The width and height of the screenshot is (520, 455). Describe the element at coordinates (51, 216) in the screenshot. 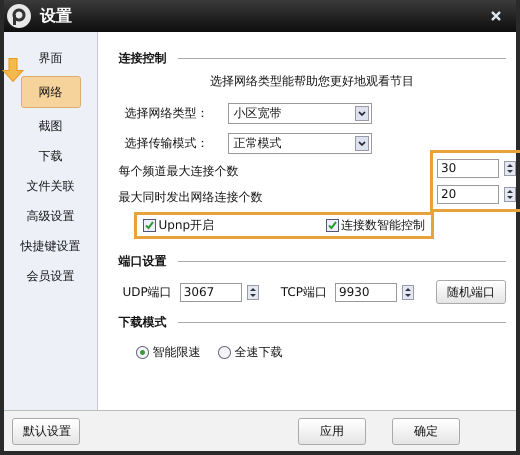

I see `sidebar-item: 高级设置` at that location.